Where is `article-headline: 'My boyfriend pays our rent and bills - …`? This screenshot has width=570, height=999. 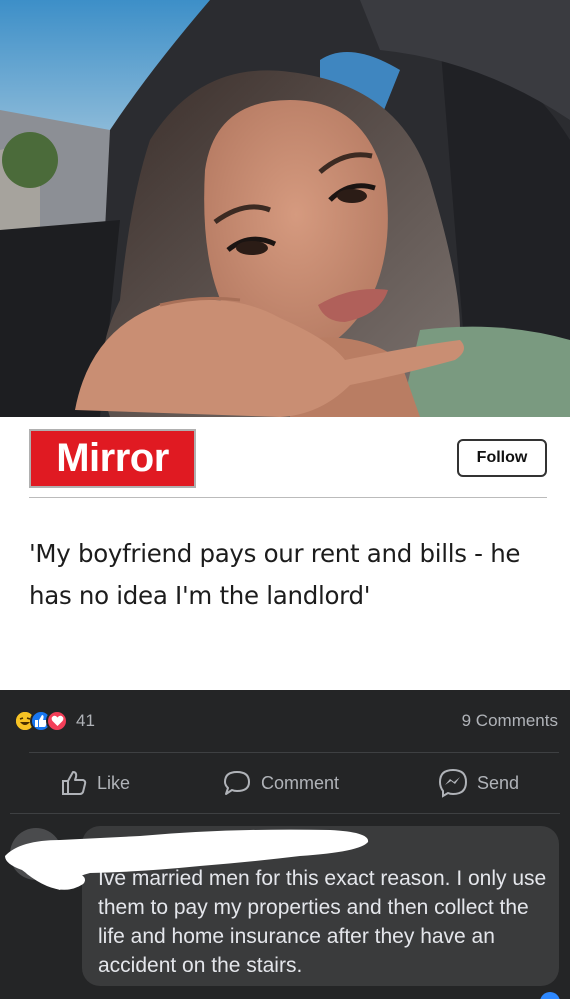
article-headline: 'My boyfriend pays our rent and bills - … is located at coordinates (286, 575).